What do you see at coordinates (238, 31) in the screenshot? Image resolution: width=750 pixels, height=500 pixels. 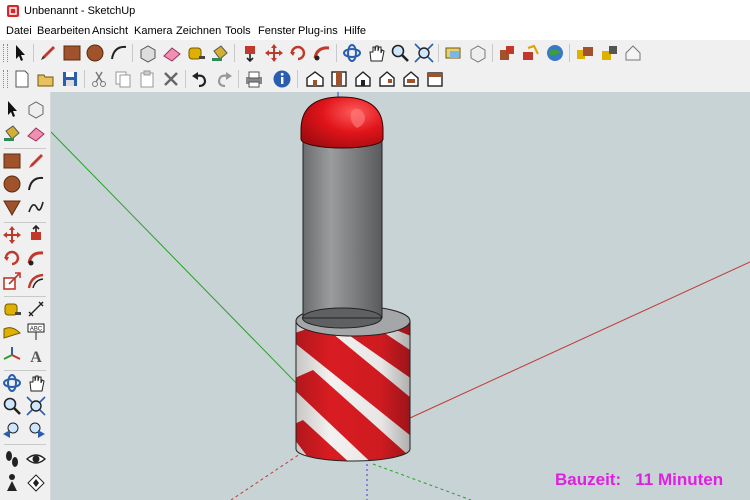 I see `menu-tools: Tools` at bounding box center [238, 31].